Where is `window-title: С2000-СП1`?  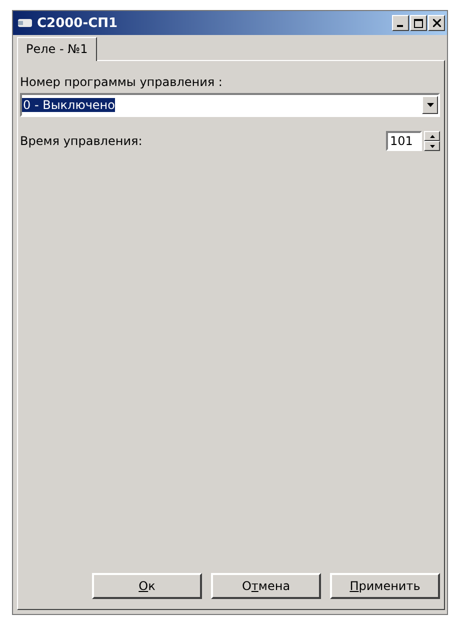
window-title: С2000-СП1 is located at coordinates (78, 23).